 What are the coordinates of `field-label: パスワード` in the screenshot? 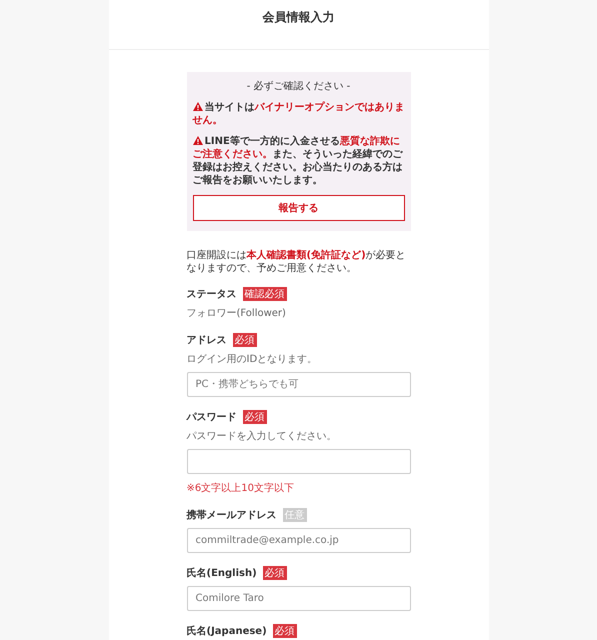 It's located at (211, 417).